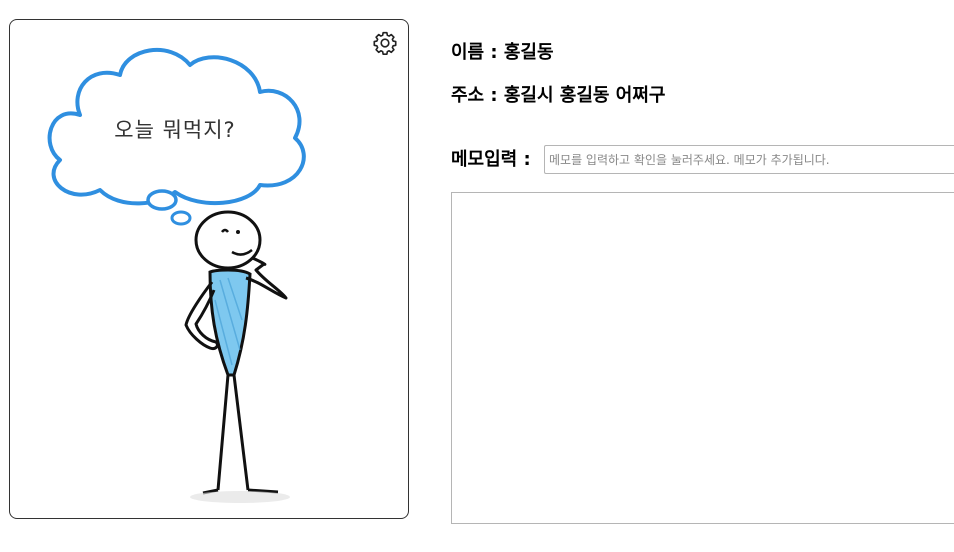 The width and height of the screenshot is (954, 552). What do you see at coordinates (528, 52) in the screenshot?
I see `name-value: 홍길동` at bounding box center [528, 52].